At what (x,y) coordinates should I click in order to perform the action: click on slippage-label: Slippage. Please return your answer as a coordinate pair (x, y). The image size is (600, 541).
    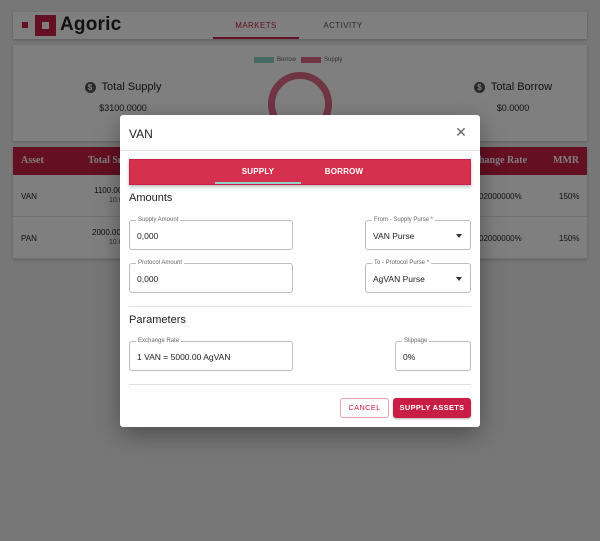
    Looking at the image, I should click on (416, 341).